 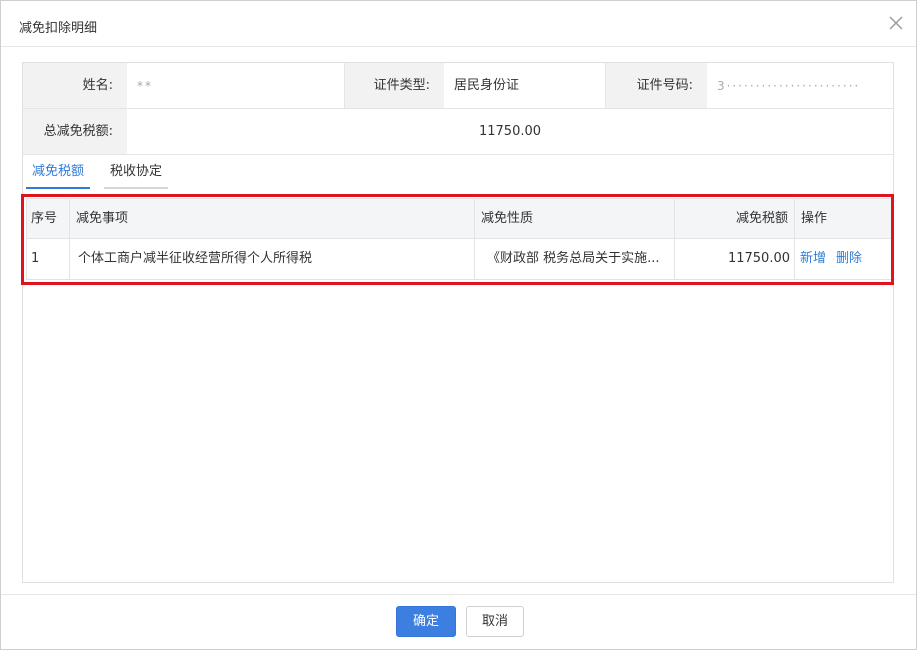 What do you see at coordinates (849, 258) in the screenshot?
I see `delete-link: 删除` at bounding box center [849, 258].